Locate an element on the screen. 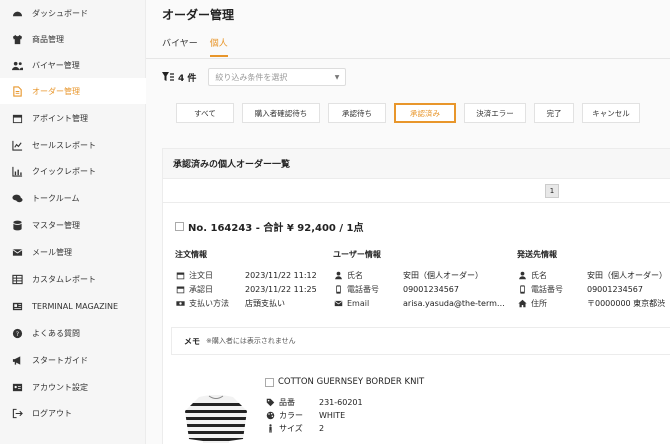 The image size is (670, 444). newspaper-icon is located at coordinates (17, 306).